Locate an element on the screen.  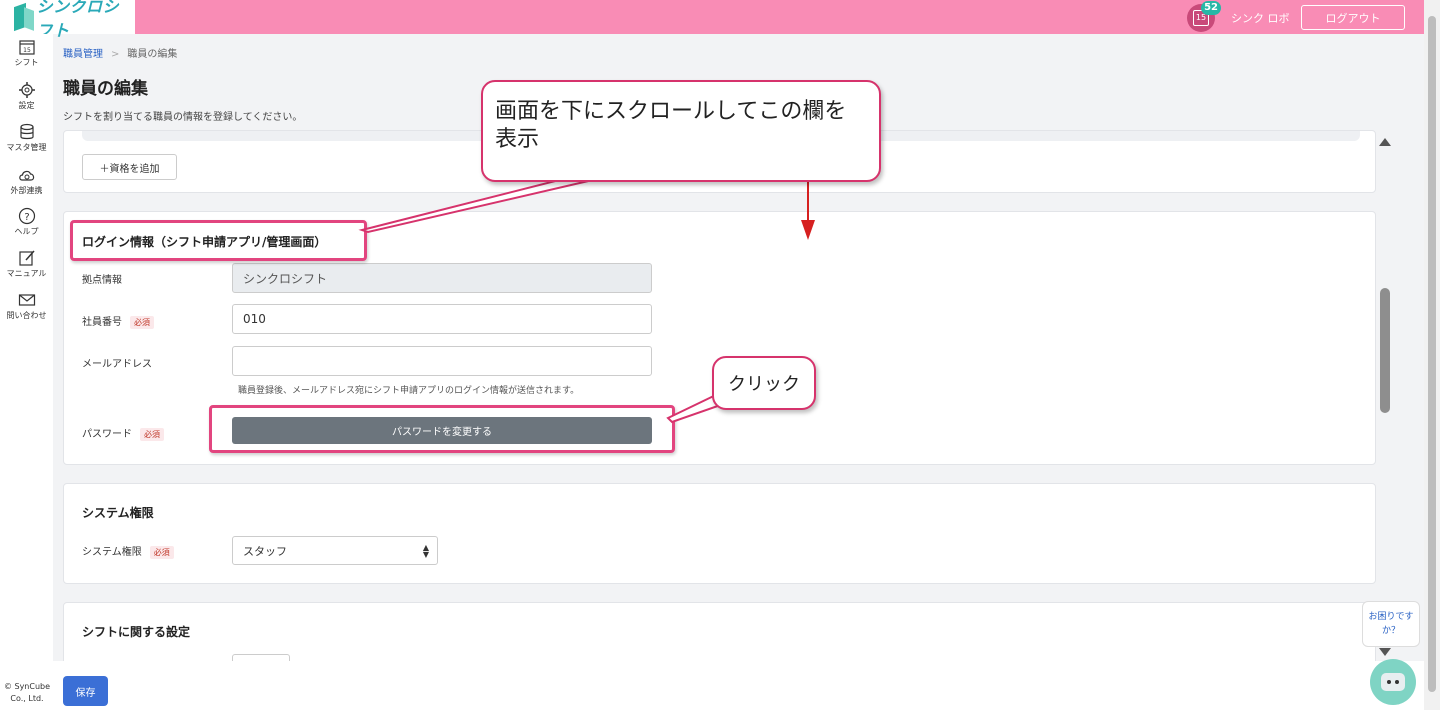
system-permission-card: システム権限 システム権限 必須 スタッフ ▲ ▼ is located at coordinates (719, 533).